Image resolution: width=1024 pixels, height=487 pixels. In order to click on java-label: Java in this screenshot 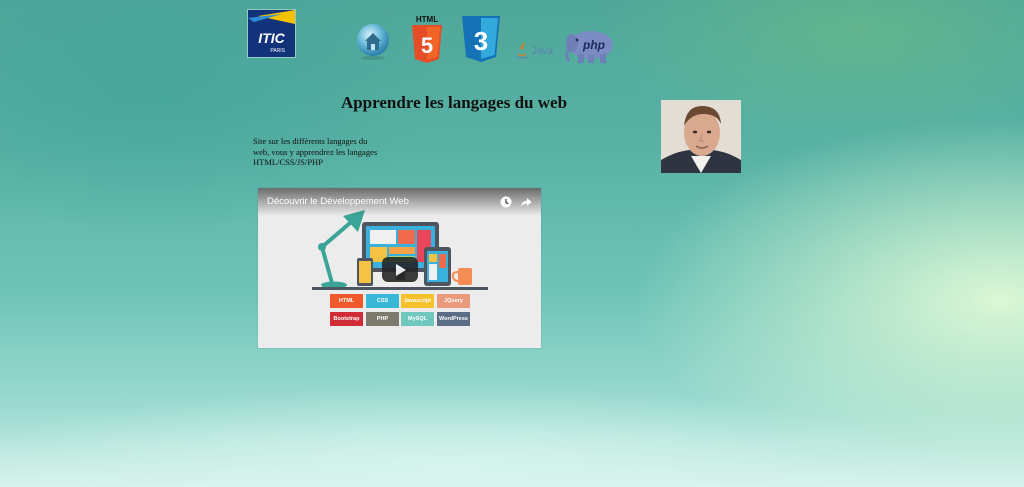, I will do `click(543, 51)`.